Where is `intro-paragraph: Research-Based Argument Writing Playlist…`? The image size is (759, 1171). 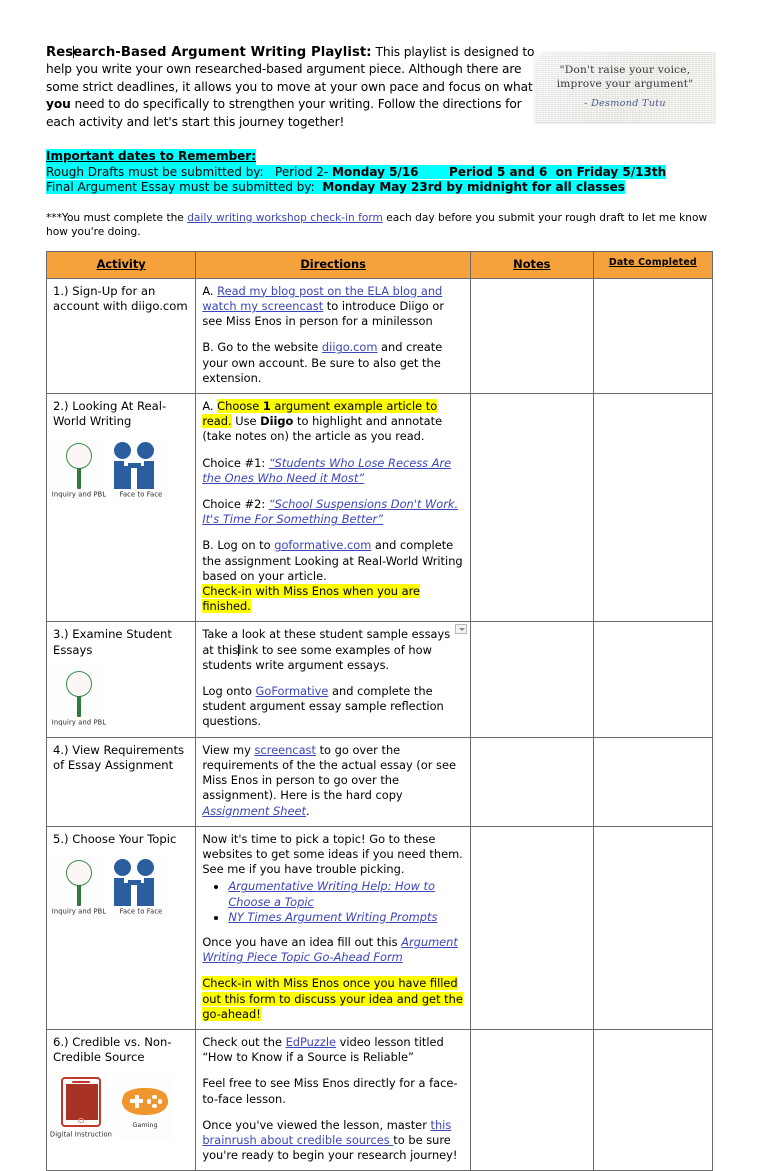 intro-paragraph: Research-Based Argument Writing Playlist… is located at coordinates (294, 87).